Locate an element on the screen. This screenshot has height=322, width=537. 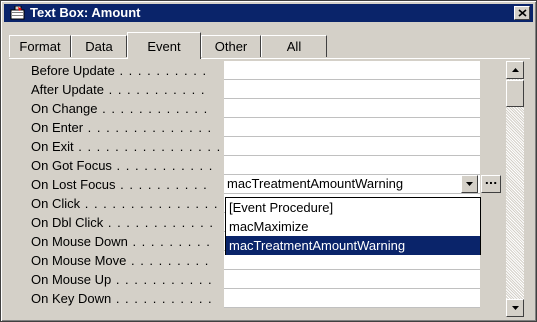
property-label: On Enter is located at coordinates (57, 127).